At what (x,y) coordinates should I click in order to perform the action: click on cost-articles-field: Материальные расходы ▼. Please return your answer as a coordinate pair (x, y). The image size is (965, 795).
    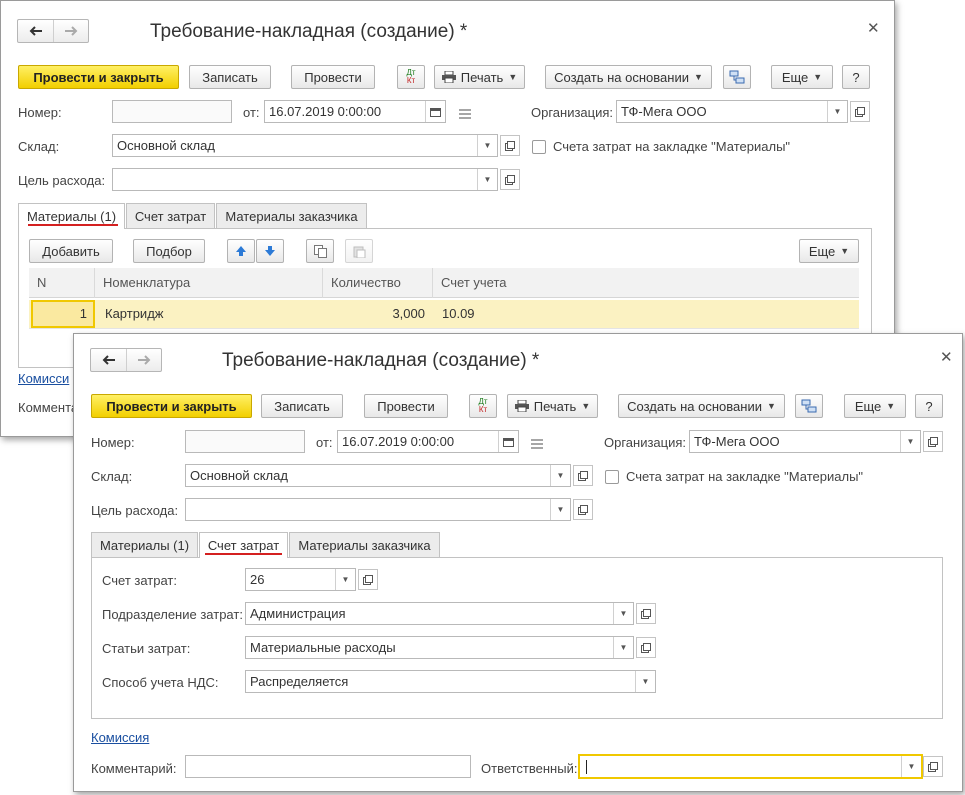
    Looking at the image, I should click on (439, 647).